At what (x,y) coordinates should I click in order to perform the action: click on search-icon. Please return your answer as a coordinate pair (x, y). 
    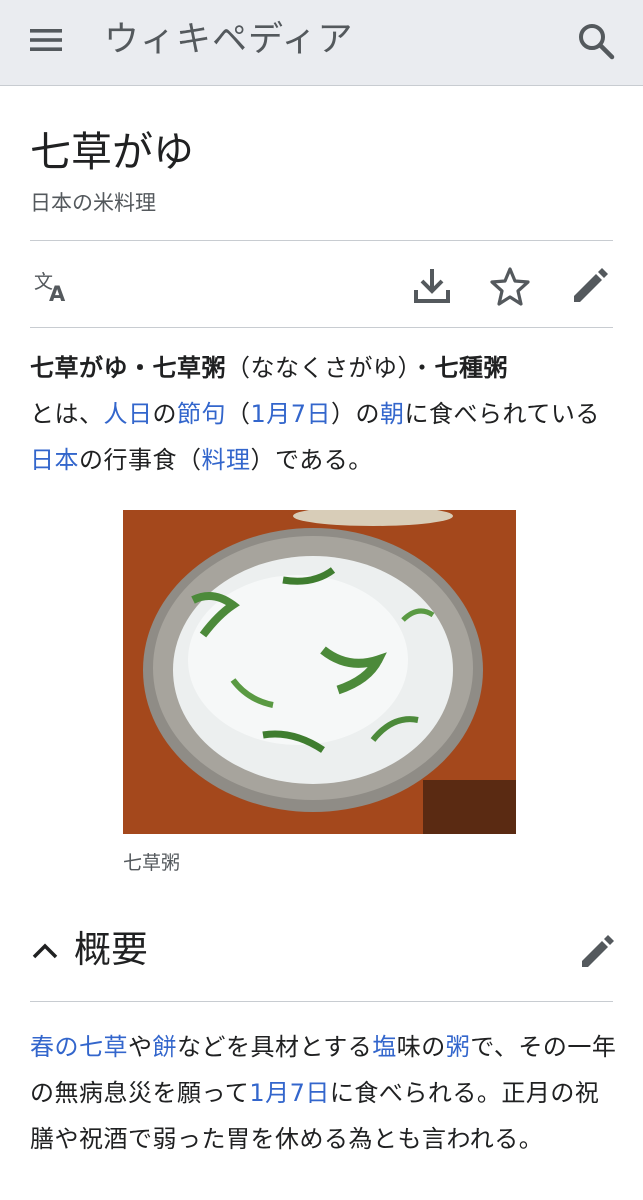
    Looking at the image, I should click on (596, 41).